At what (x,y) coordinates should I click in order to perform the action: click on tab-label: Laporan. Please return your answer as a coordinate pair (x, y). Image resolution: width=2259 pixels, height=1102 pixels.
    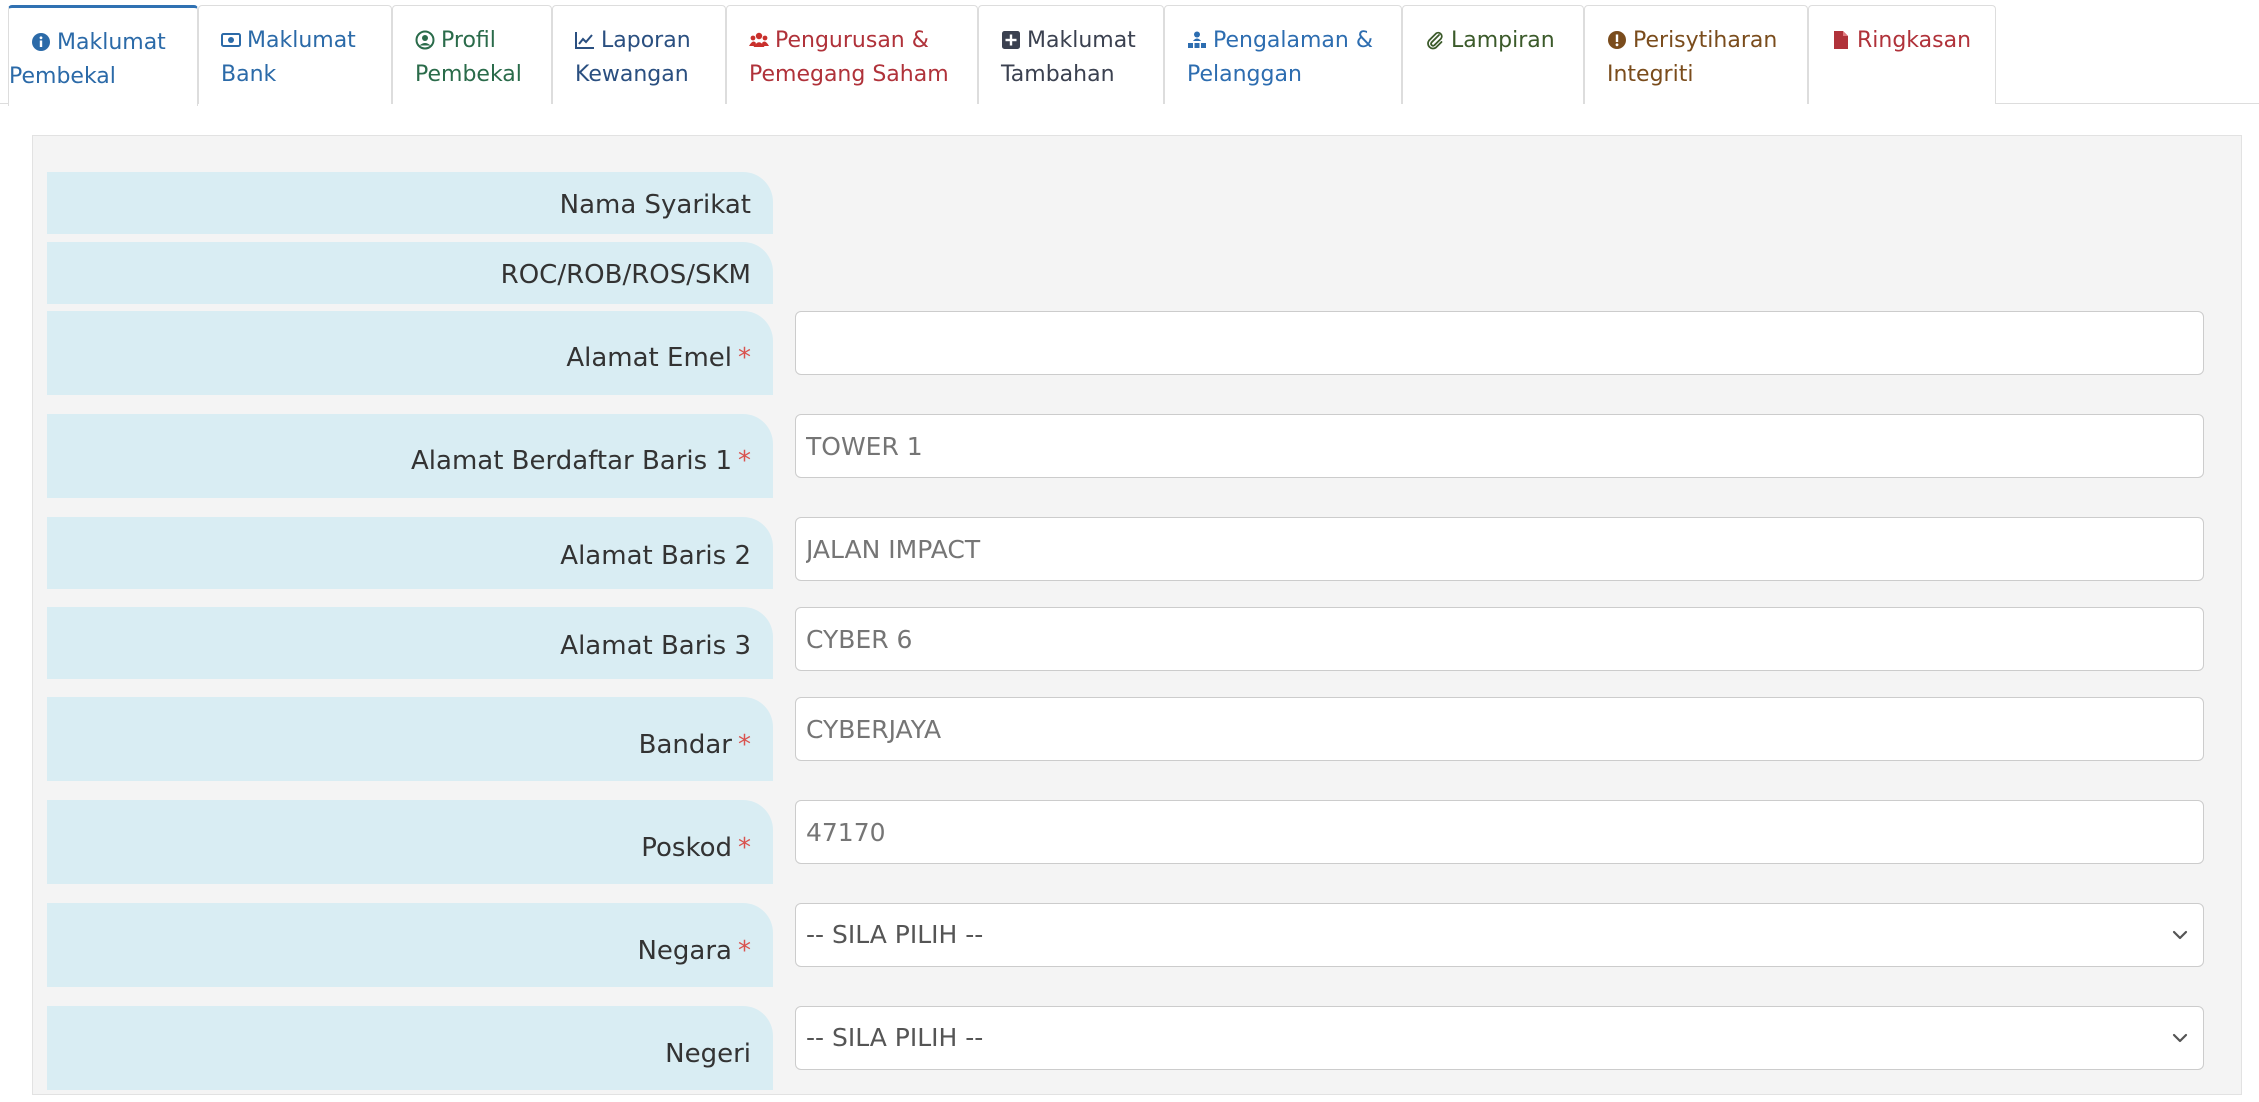
    Looking at the image, I should click on (646, 40).